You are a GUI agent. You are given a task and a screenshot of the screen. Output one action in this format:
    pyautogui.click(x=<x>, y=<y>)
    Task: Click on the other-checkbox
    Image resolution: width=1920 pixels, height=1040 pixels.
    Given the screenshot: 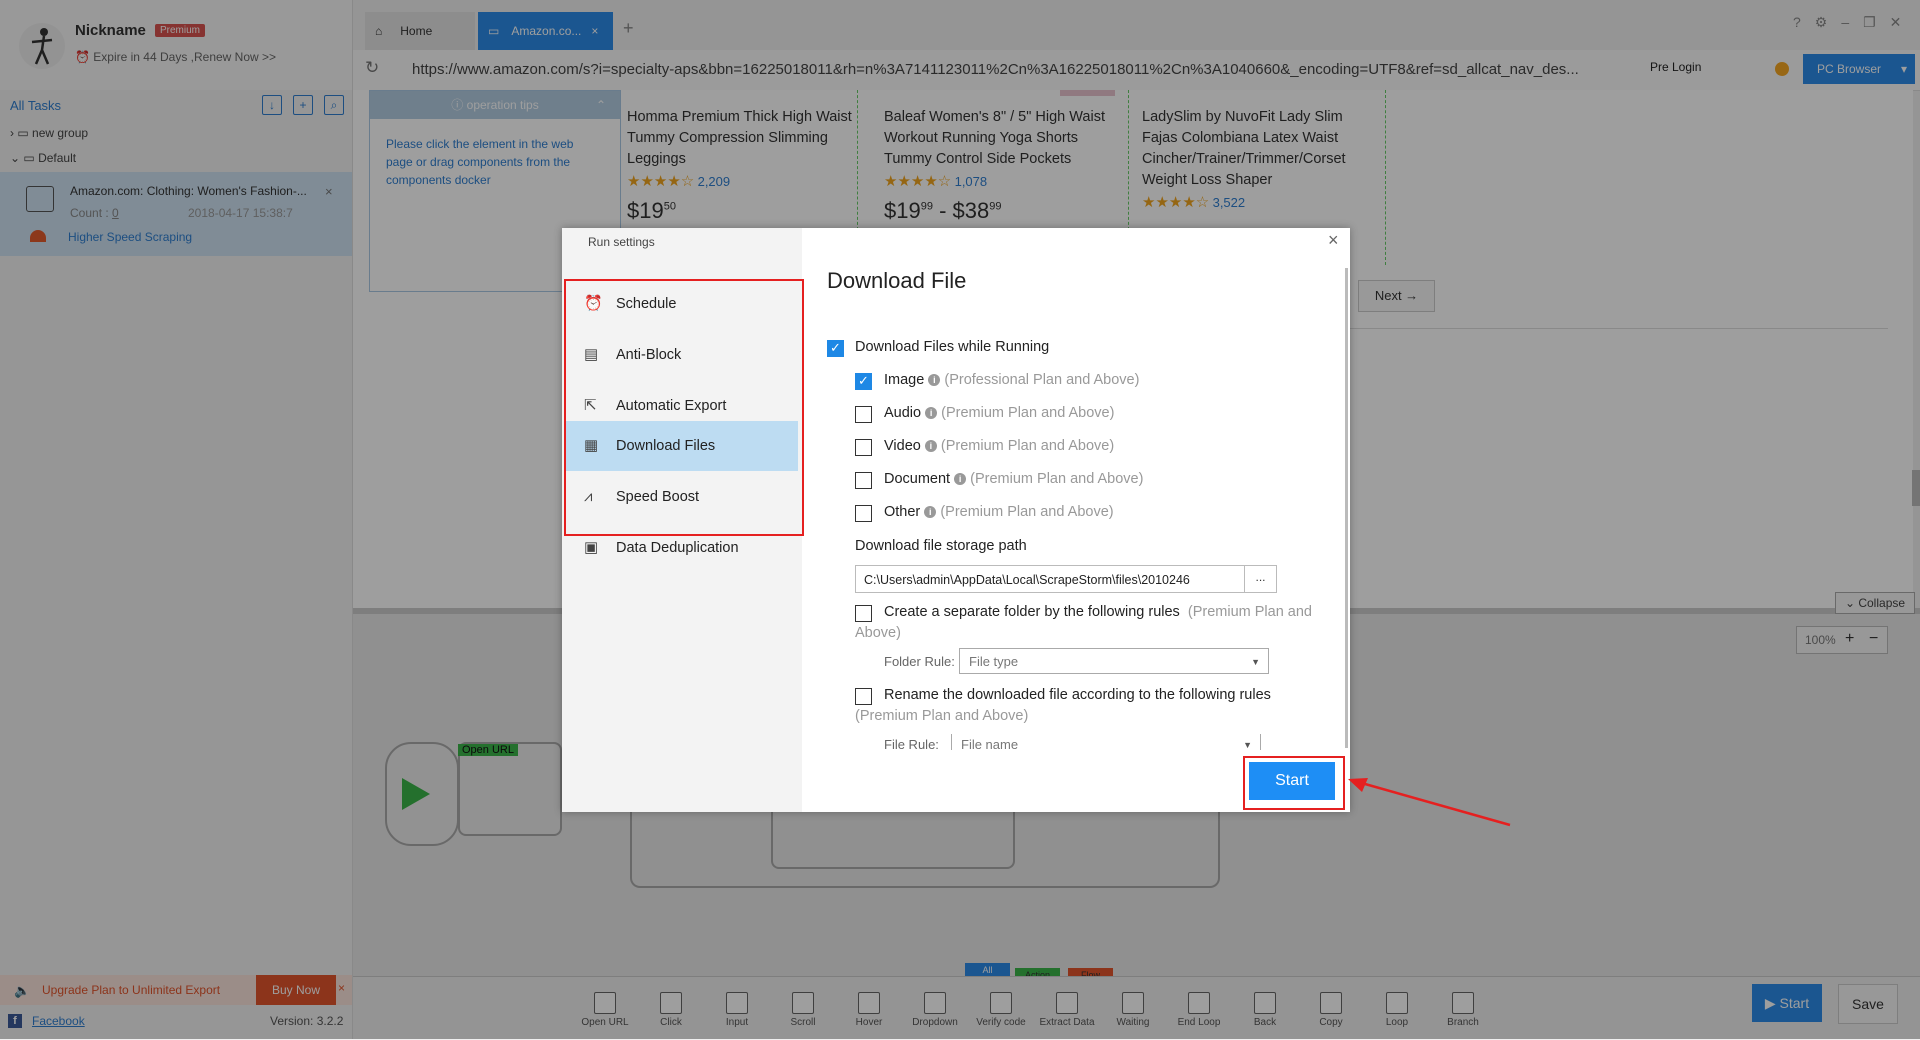 What is the action you would take?
    pyautogui.click(x=863, y=513)
    